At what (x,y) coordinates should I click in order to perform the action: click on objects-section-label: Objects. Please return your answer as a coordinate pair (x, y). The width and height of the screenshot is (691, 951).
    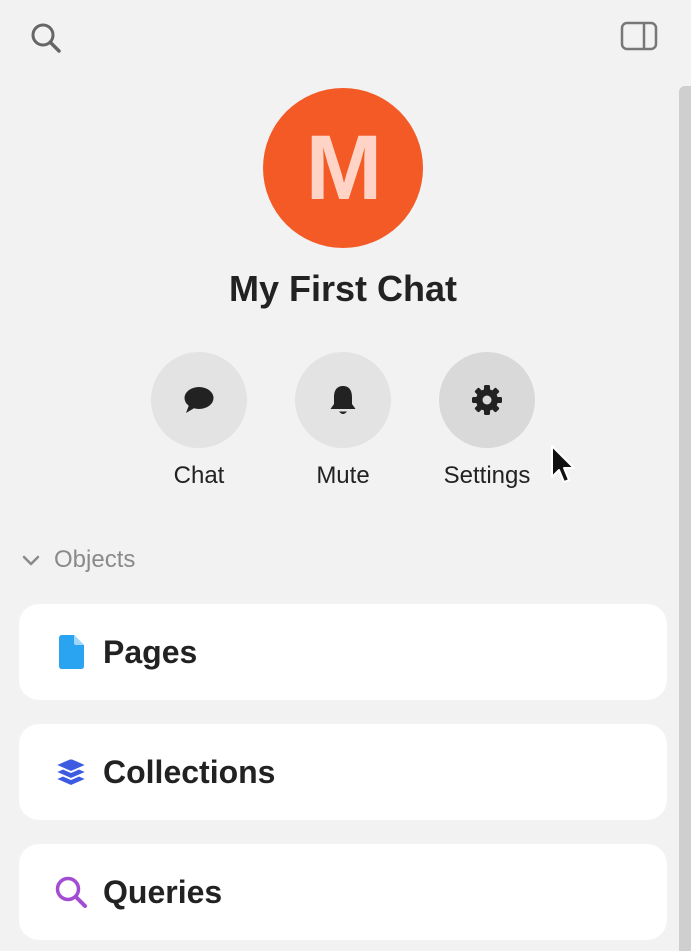
    Looking at the image, I should click on (95, 559).